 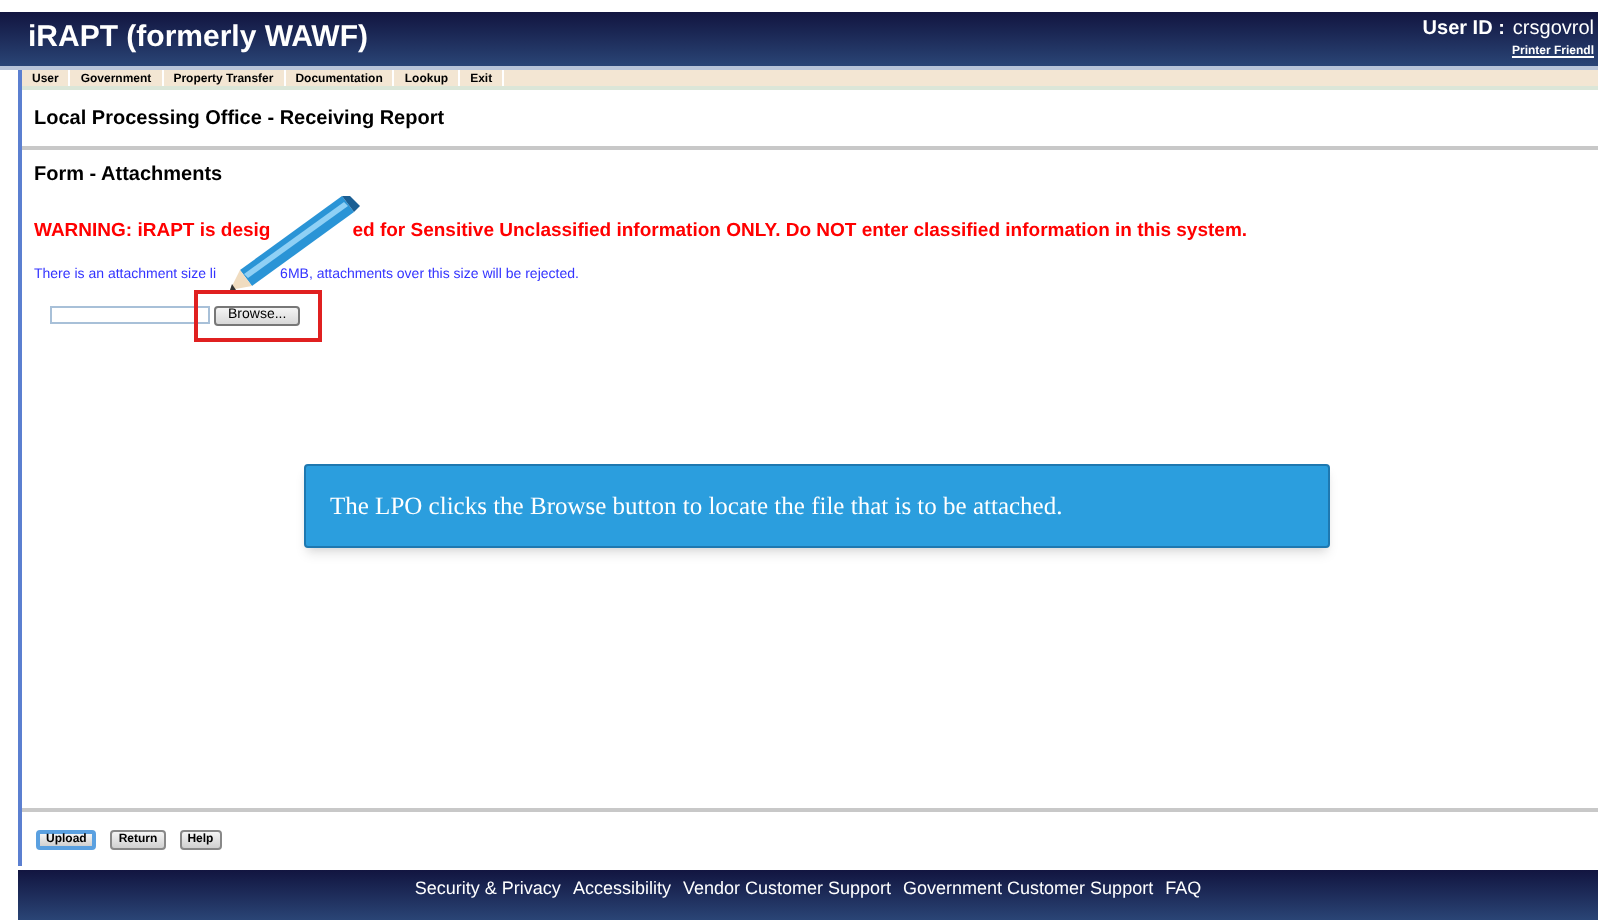 I want to click on file-path-field, so click(x=130, y=315).